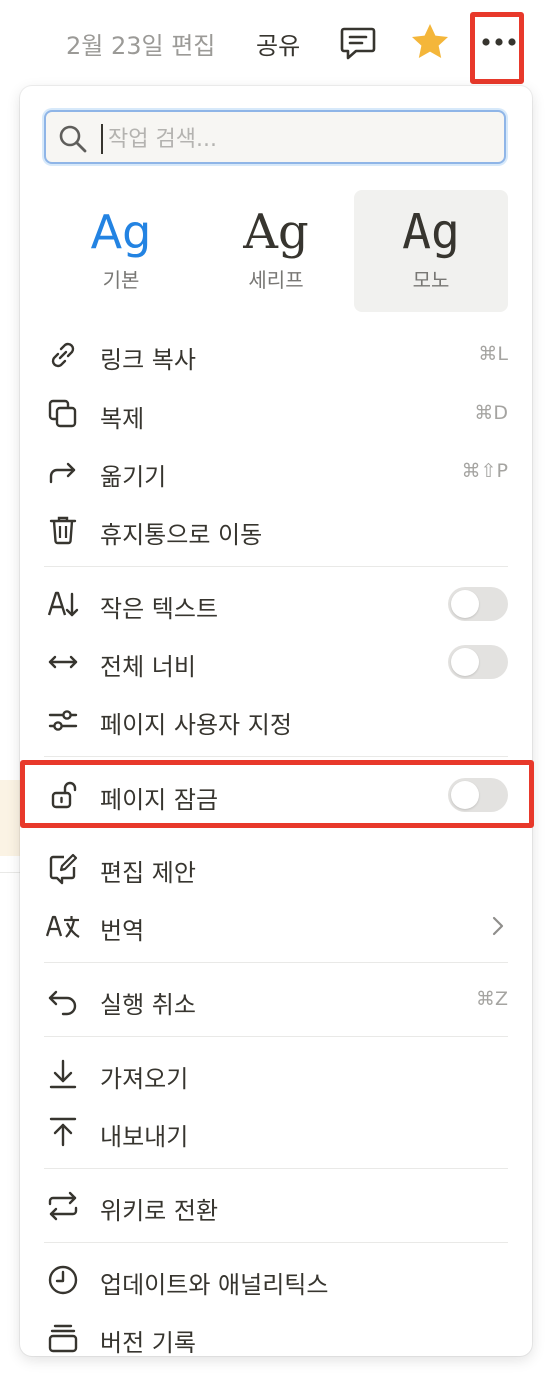 Image resolution: width=546 pixels, height=1374 pixels. Describe the element at coordinates (63, 720) in the screenshot. I see `sliders-icon` at that location.